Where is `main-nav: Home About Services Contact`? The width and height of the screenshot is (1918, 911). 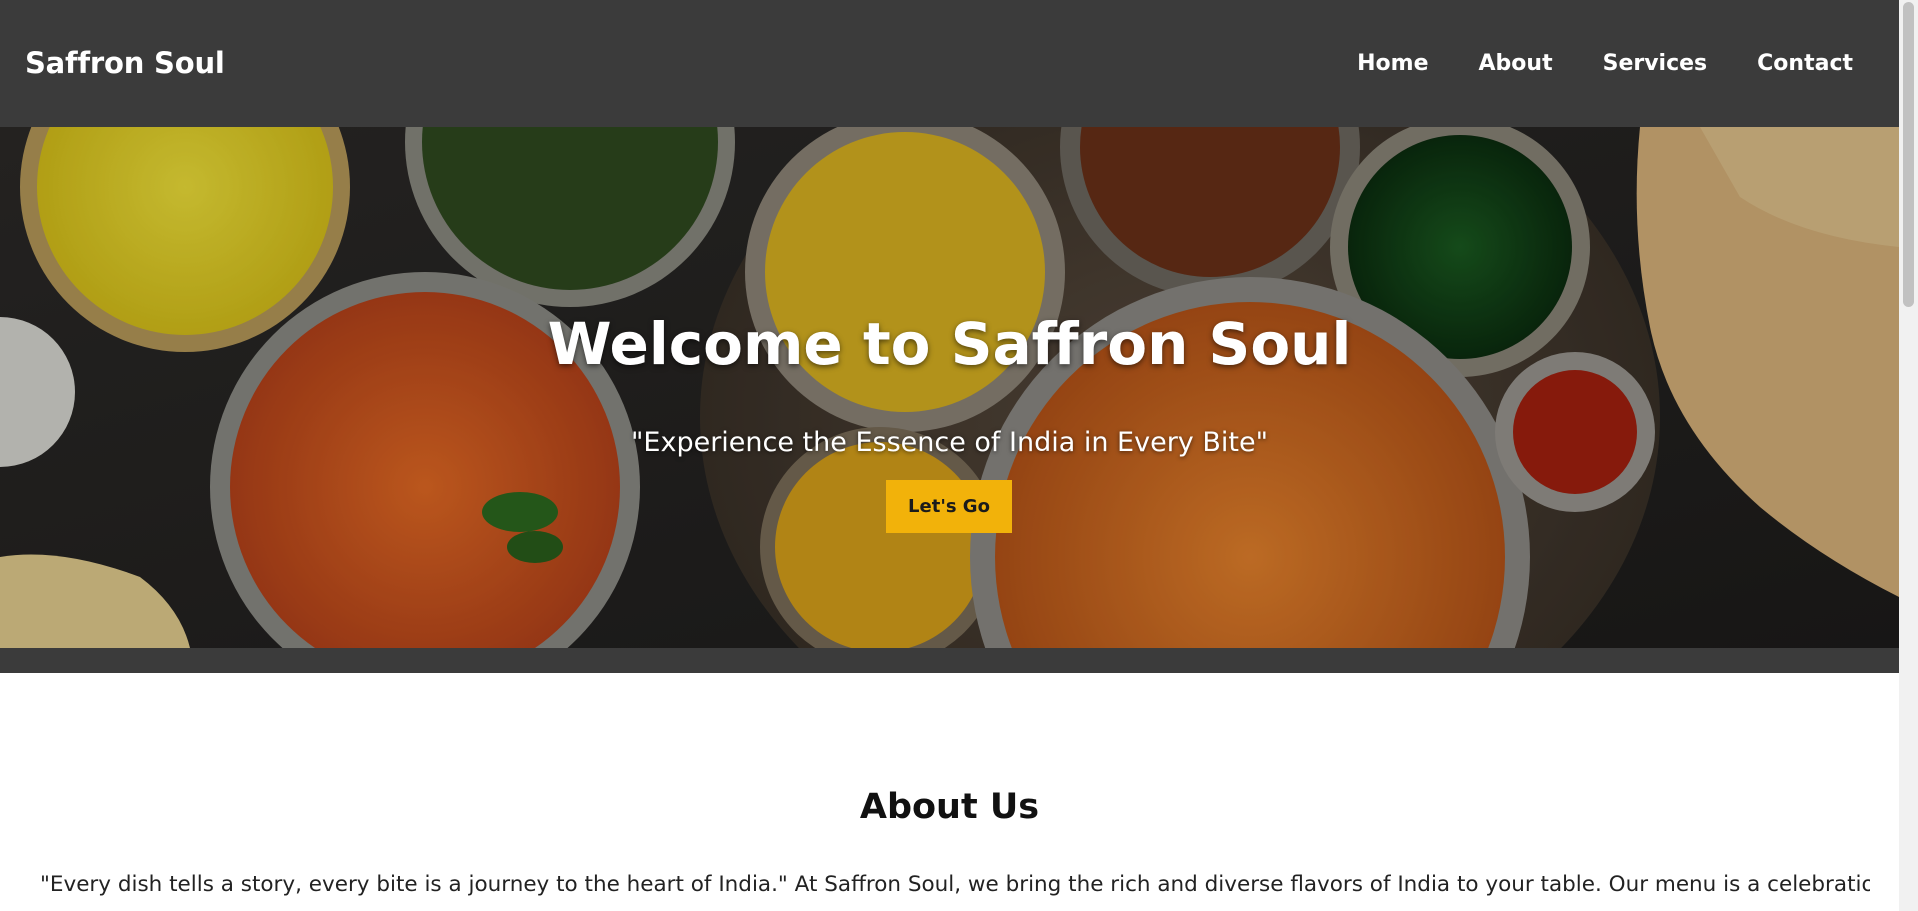 main-nav: Home About Services Contact is located at coordinates (1605, 63).